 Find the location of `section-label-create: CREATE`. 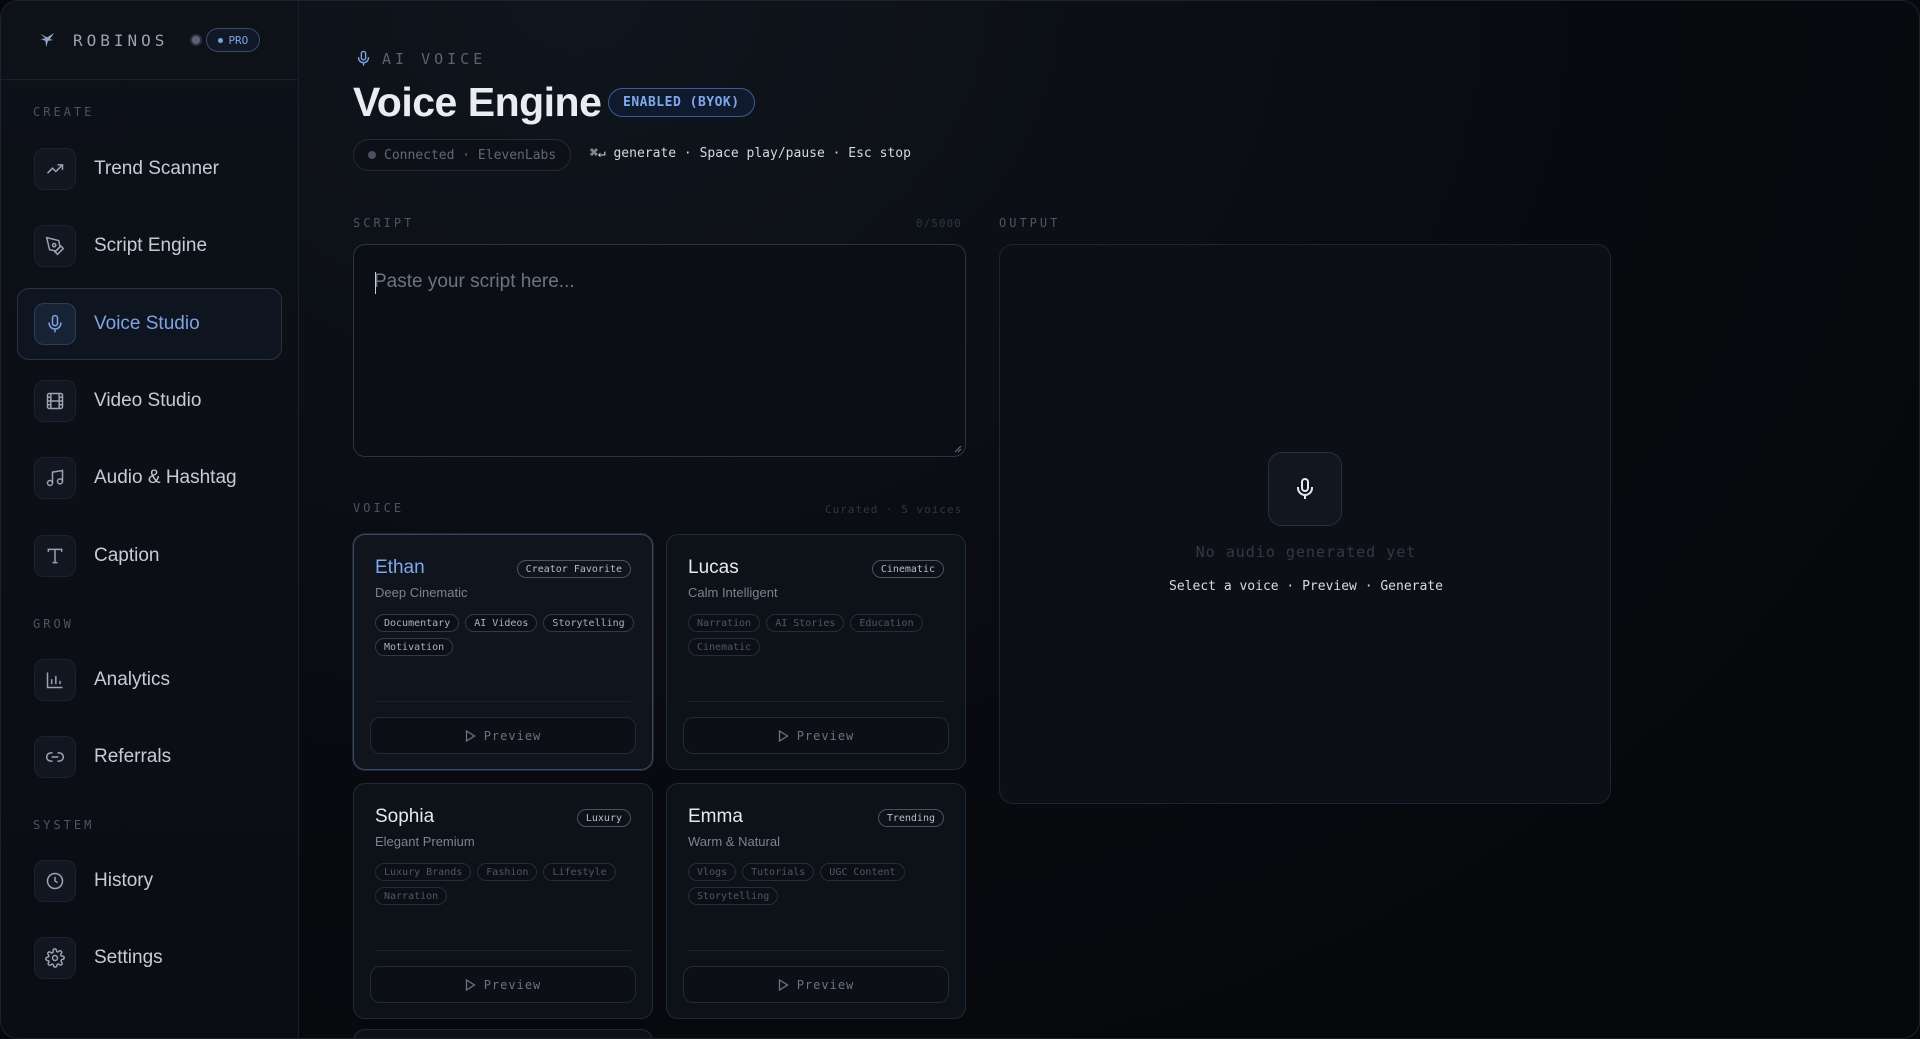

section-label-create: CREATE is located at coordinates (64, 112).